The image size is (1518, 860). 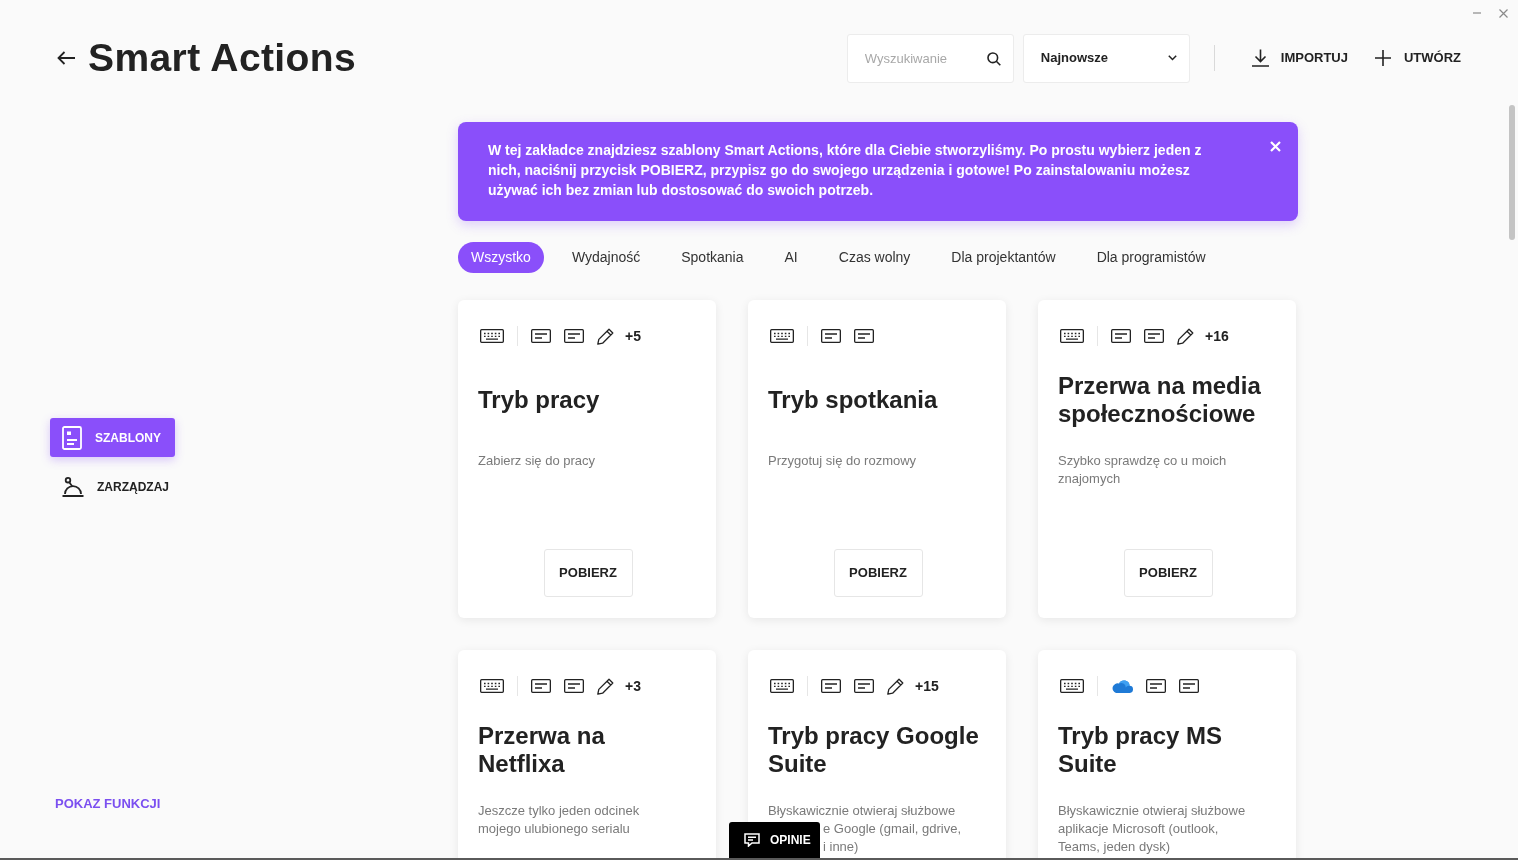 What do you see at coordinates (874, 750) in the screenshot?
I see `card-title: Tryb pracy Google Suite` at bounding box center [874, 750].